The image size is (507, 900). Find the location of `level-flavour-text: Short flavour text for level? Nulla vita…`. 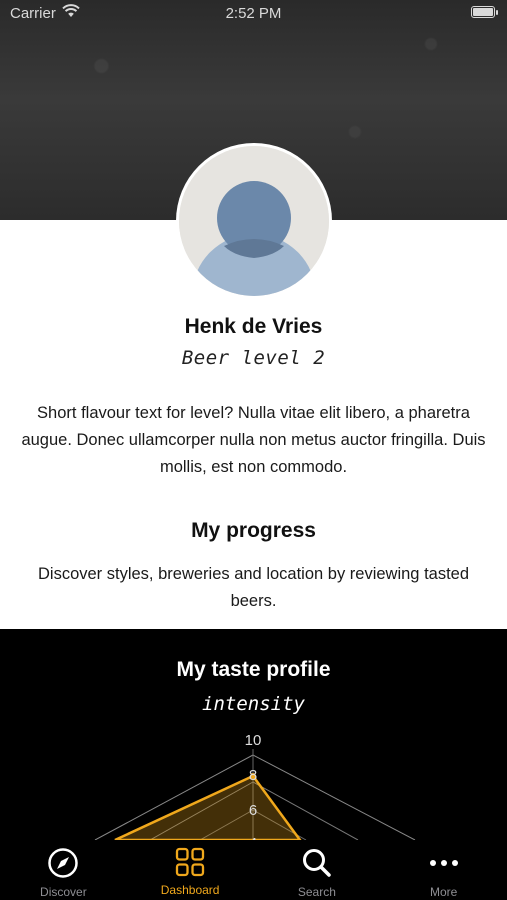

level-flavour-text: Short flavour text for level? Nulla vita… is located at coordinates (253, 440).